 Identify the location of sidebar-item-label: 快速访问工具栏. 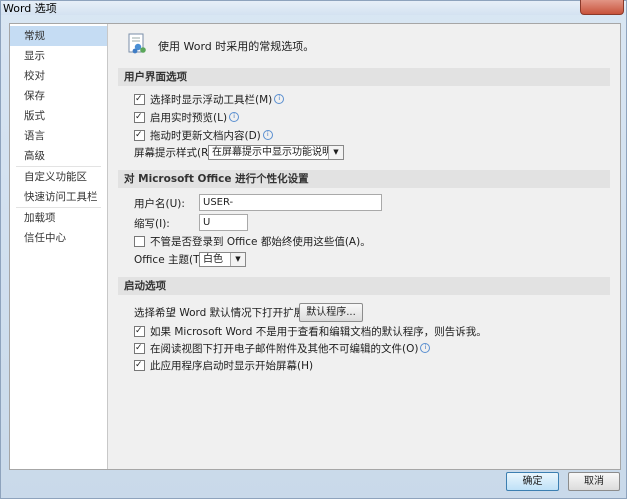
(61, 197).